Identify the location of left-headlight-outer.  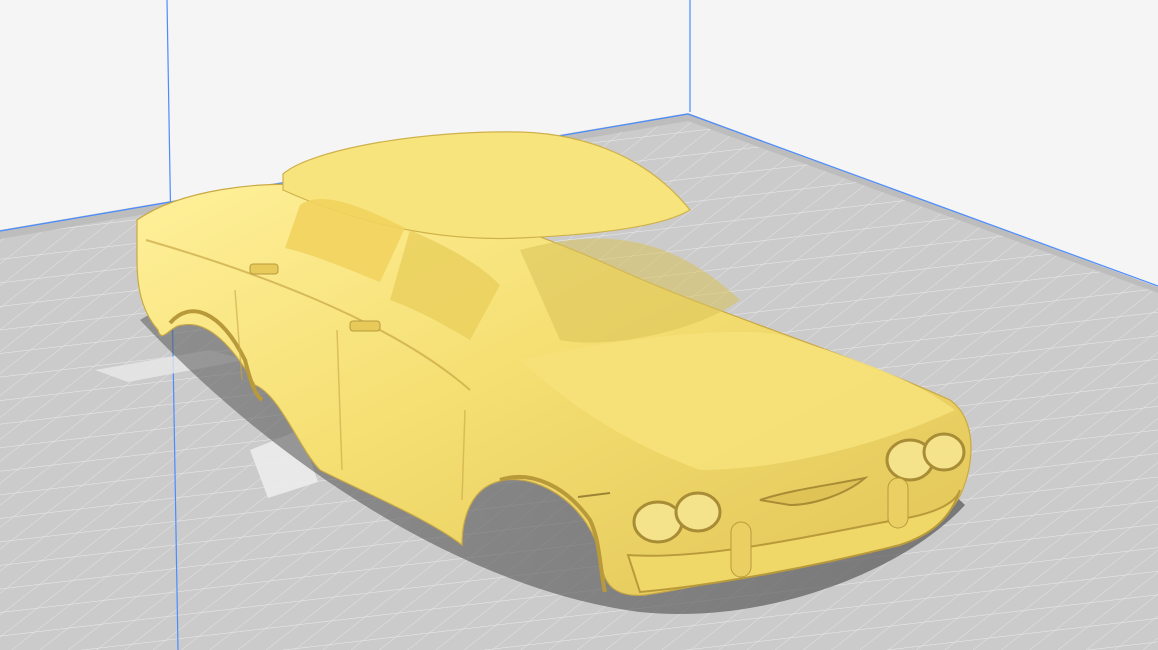
(658, 522).